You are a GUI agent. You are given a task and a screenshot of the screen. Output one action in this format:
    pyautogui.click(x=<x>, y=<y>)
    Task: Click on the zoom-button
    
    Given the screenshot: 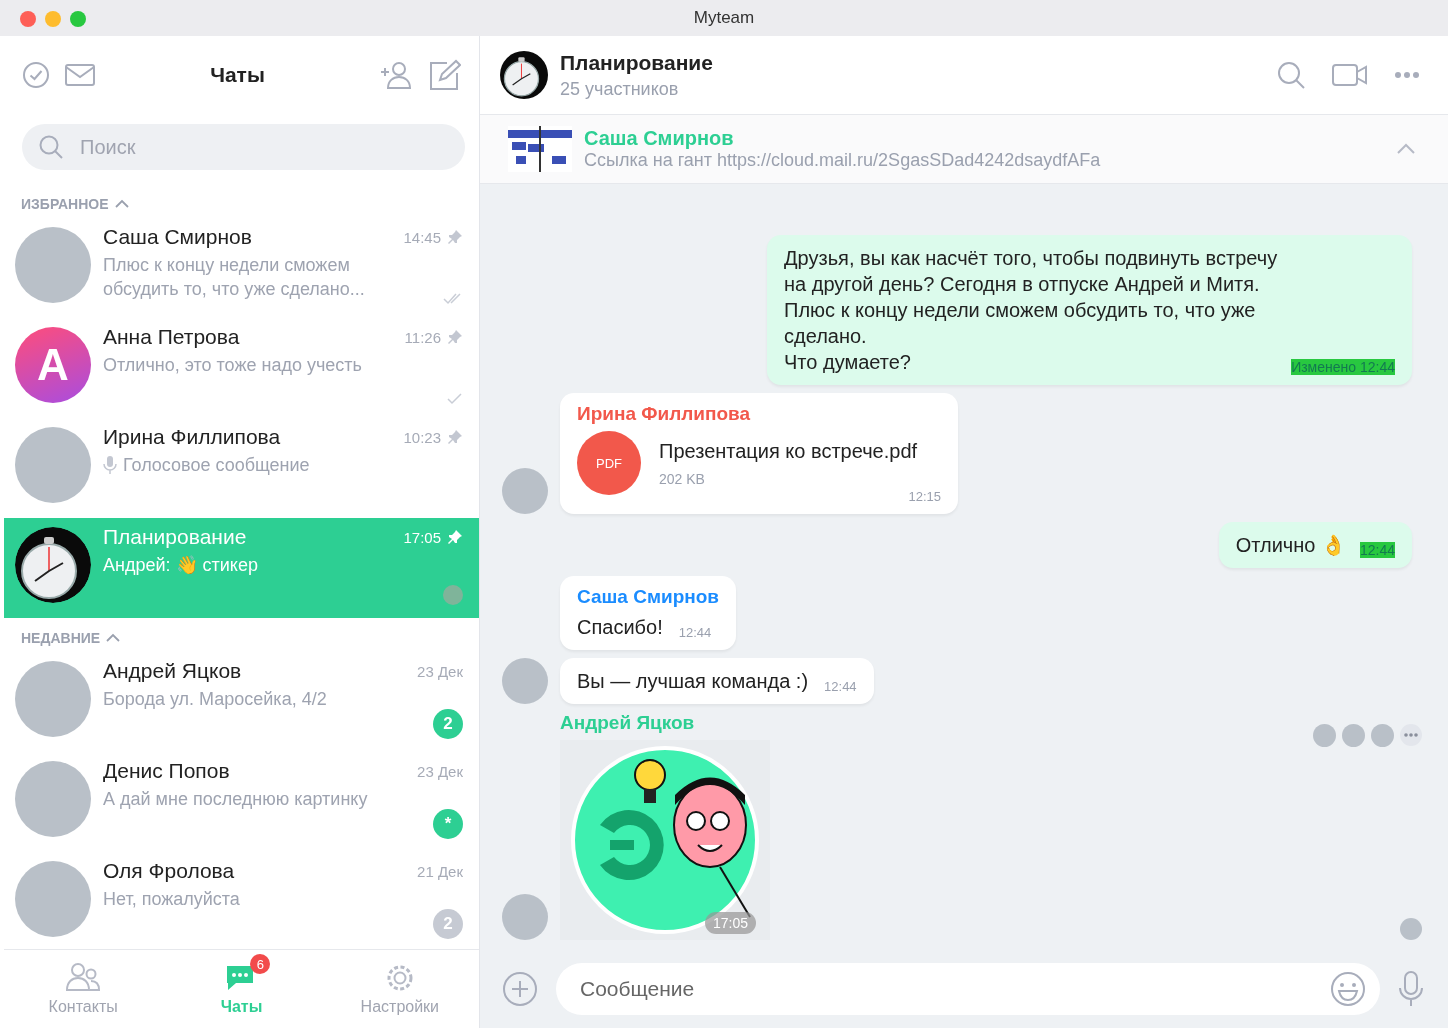 What is the action you would take?
    pyautogui.click(x=78, y=19)
    